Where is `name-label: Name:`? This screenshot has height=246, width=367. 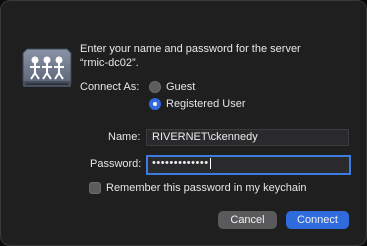 name-label: Name: is located at coordinates (124, 137).